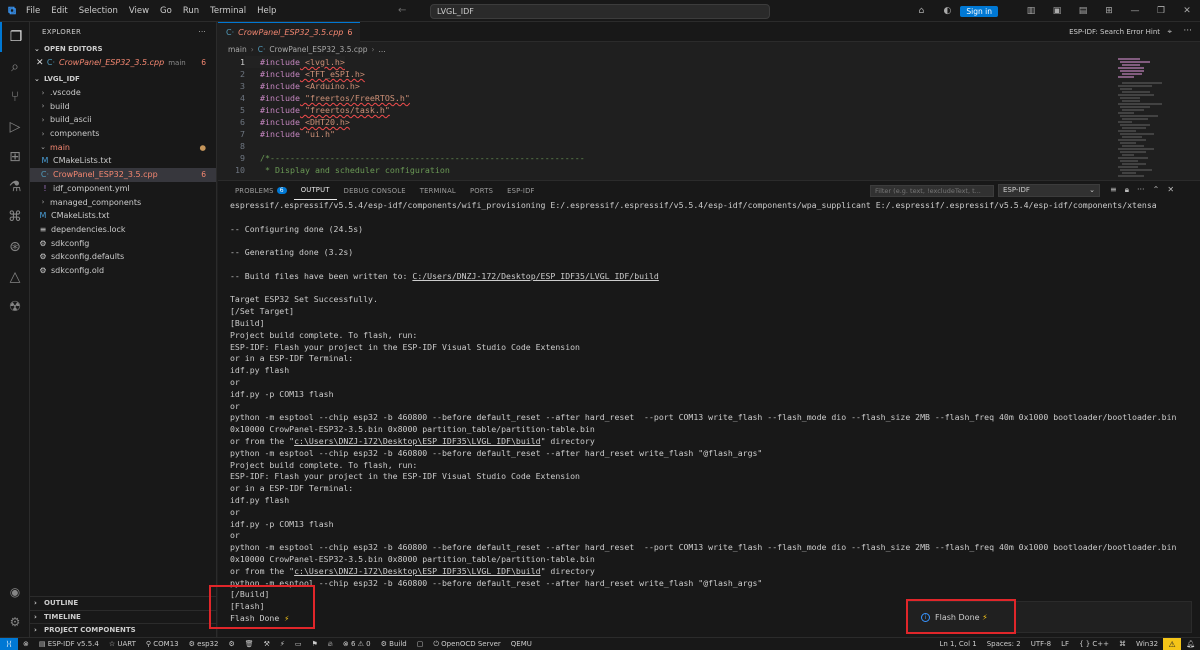 This screenshot has width=1200, height=650. I want to click on status-target: ⚙ esp32, so click(204, 644).